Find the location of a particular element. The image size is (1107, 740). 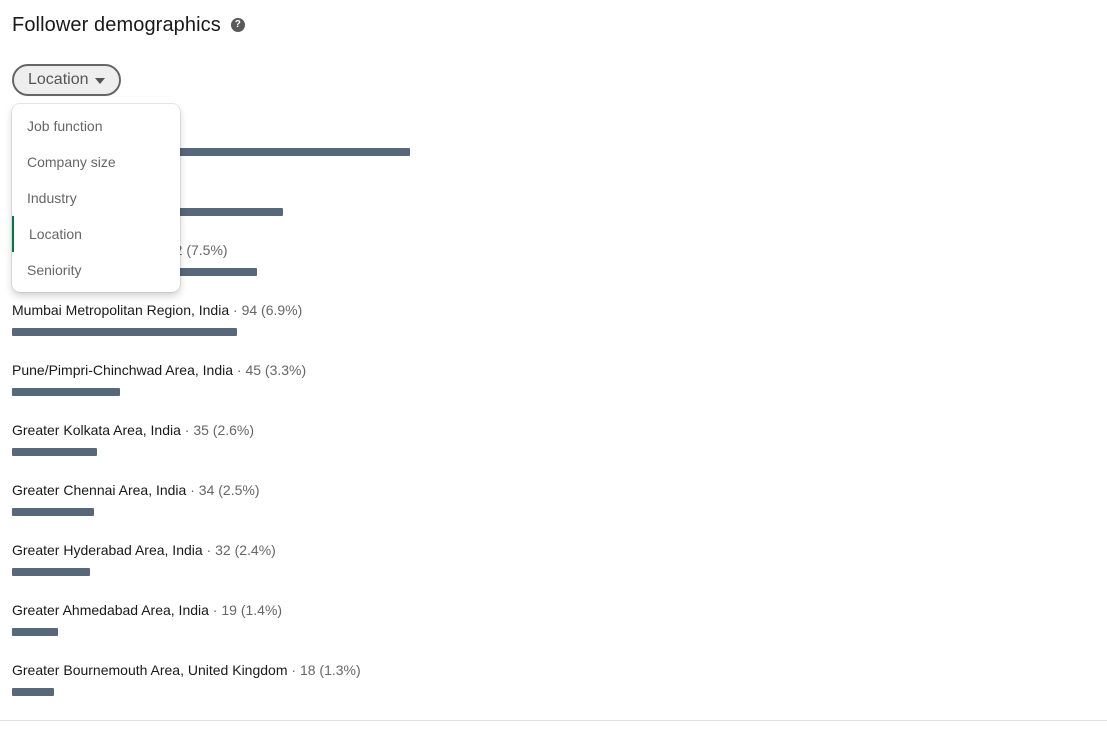

location-name: Greater Kolkata Area, India is located at coordinates (96, 430).